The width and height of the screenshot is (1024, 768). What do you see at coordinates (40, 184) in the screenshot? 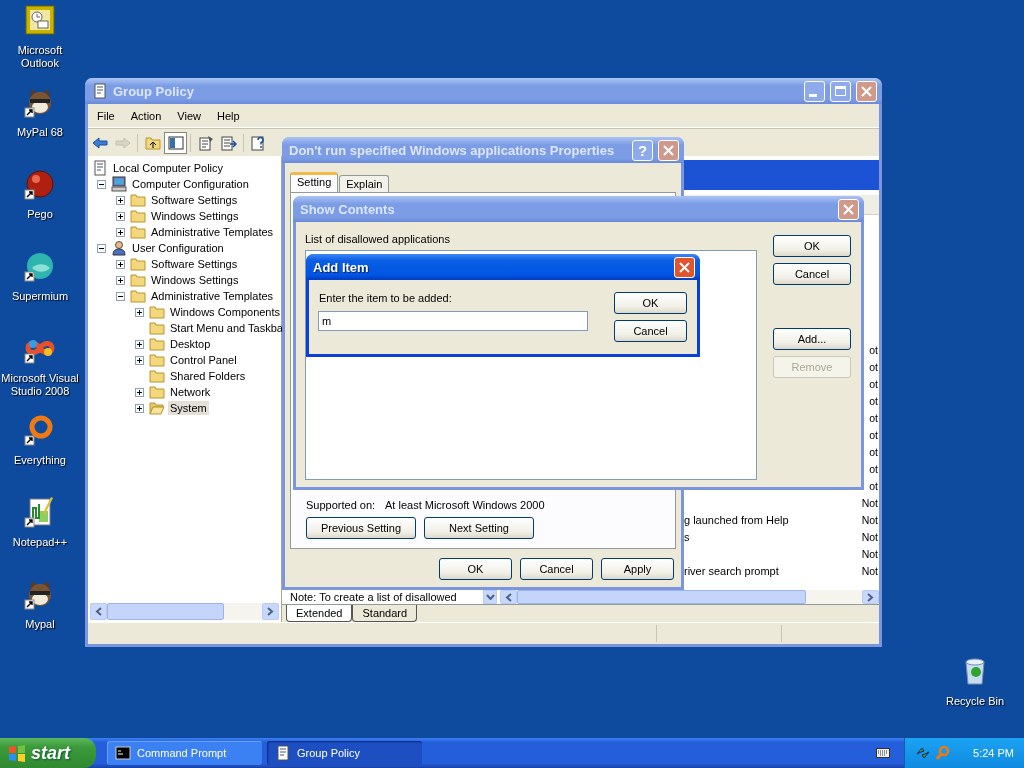
I see `sphere-icon` at bounding box center [40, 184].